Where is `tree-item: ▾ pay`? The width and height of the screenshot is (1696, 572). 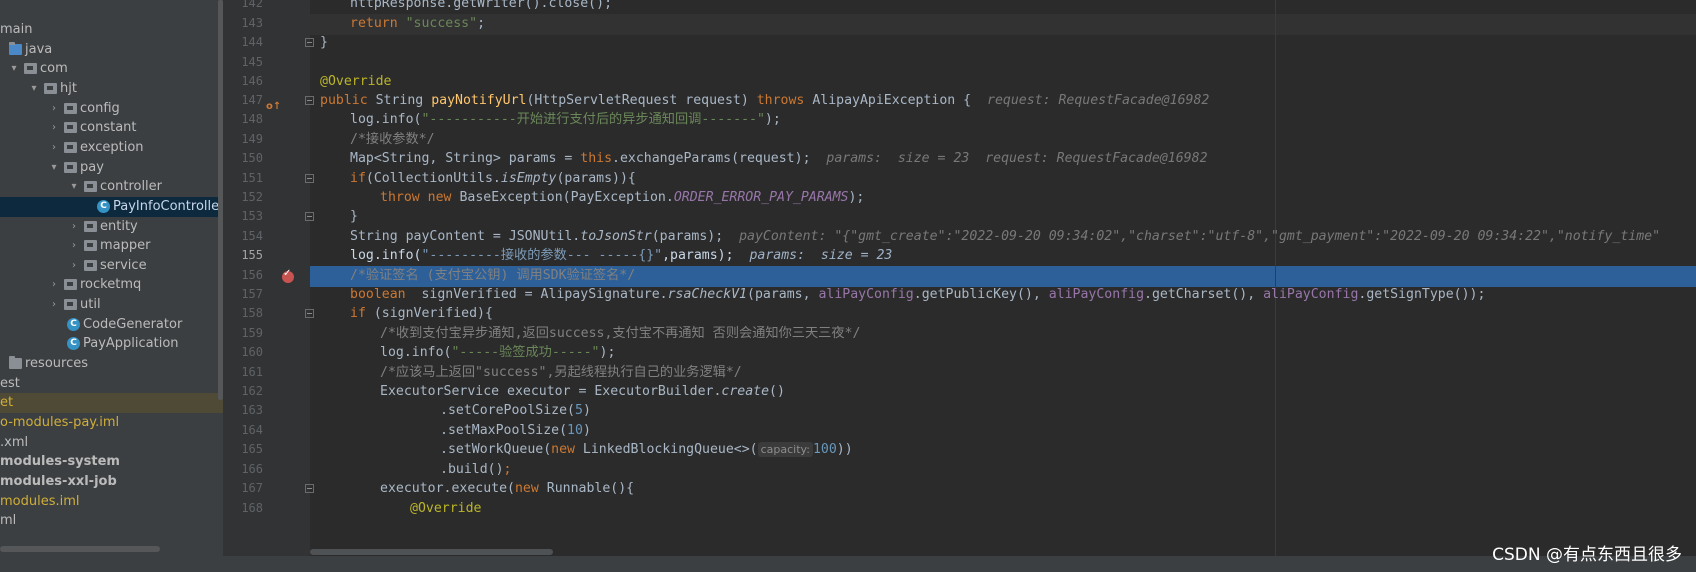
tree-item: ▾ pay is located at coordinates (111, 168).